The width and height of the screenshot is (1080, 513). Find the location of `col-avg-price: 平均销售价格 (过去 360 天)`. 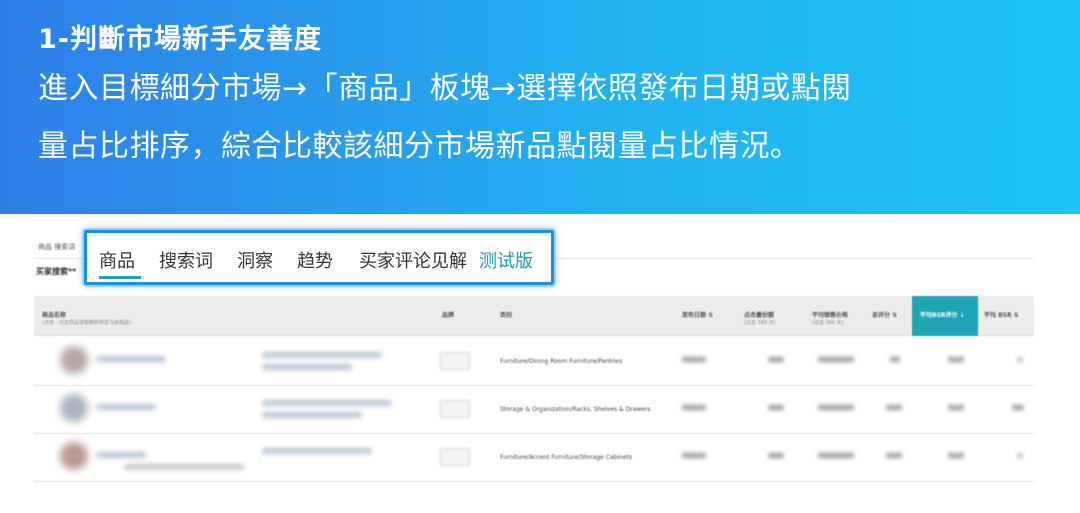

col-avg-price: 平均销售价格 (过去 360 天) is located at coordinates (830, 318).